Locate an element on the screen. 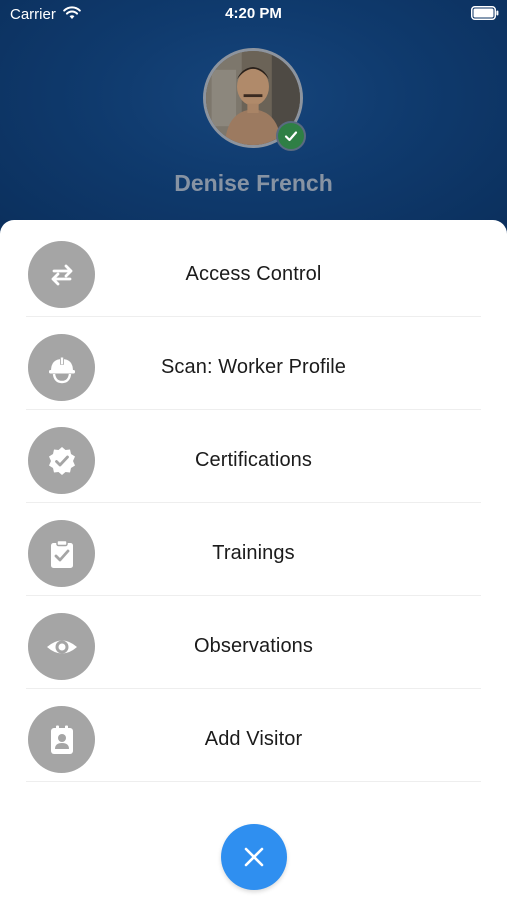 This screenshot has width=507, height=900. menu-item-observations: Observations is located at coordinates (253, 642).